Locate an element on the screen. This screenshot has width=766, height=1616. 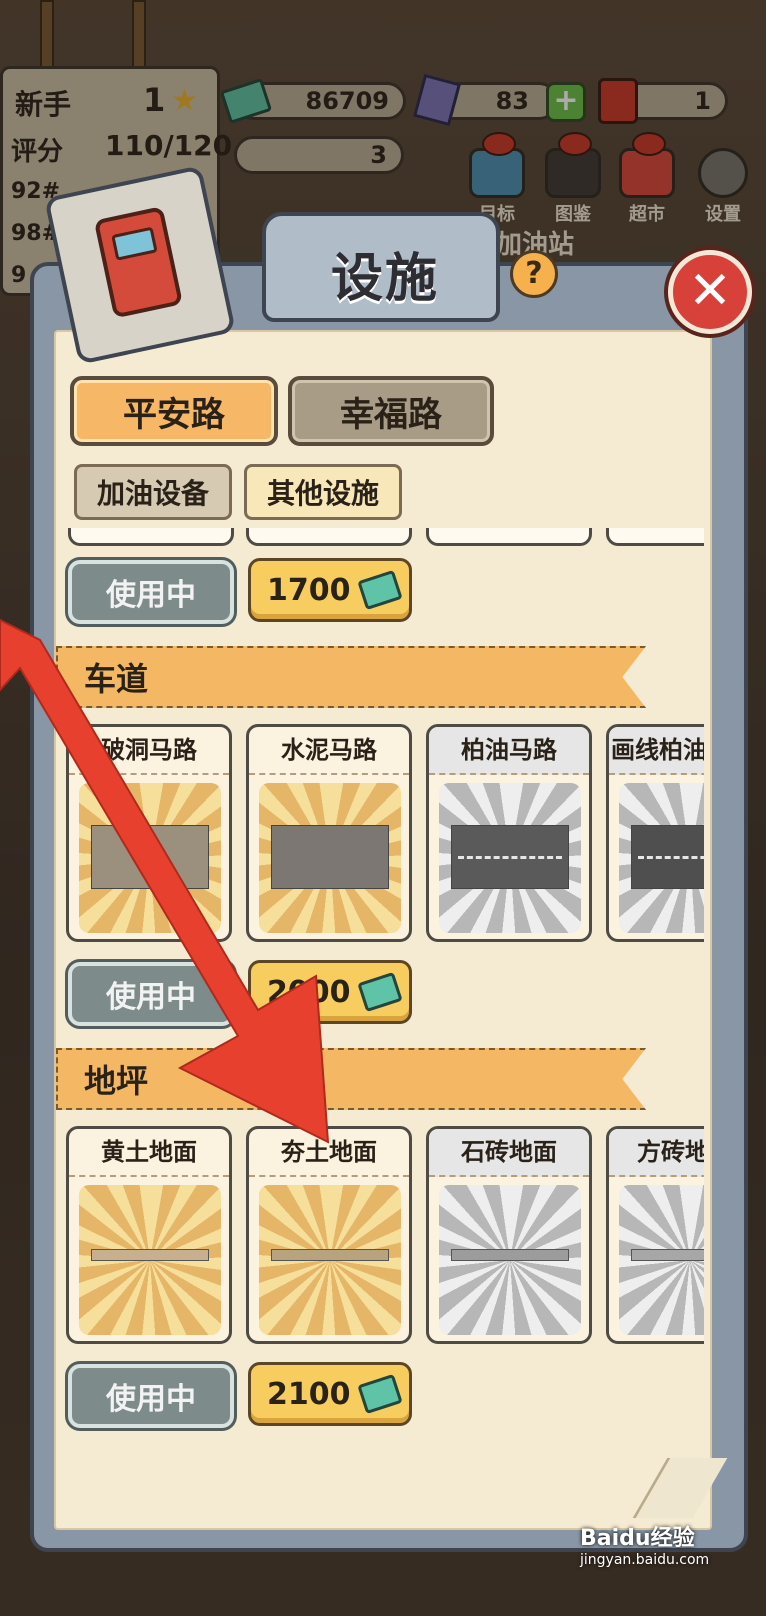
item-label: 画线柏油 is located at coordinates (656, 751).